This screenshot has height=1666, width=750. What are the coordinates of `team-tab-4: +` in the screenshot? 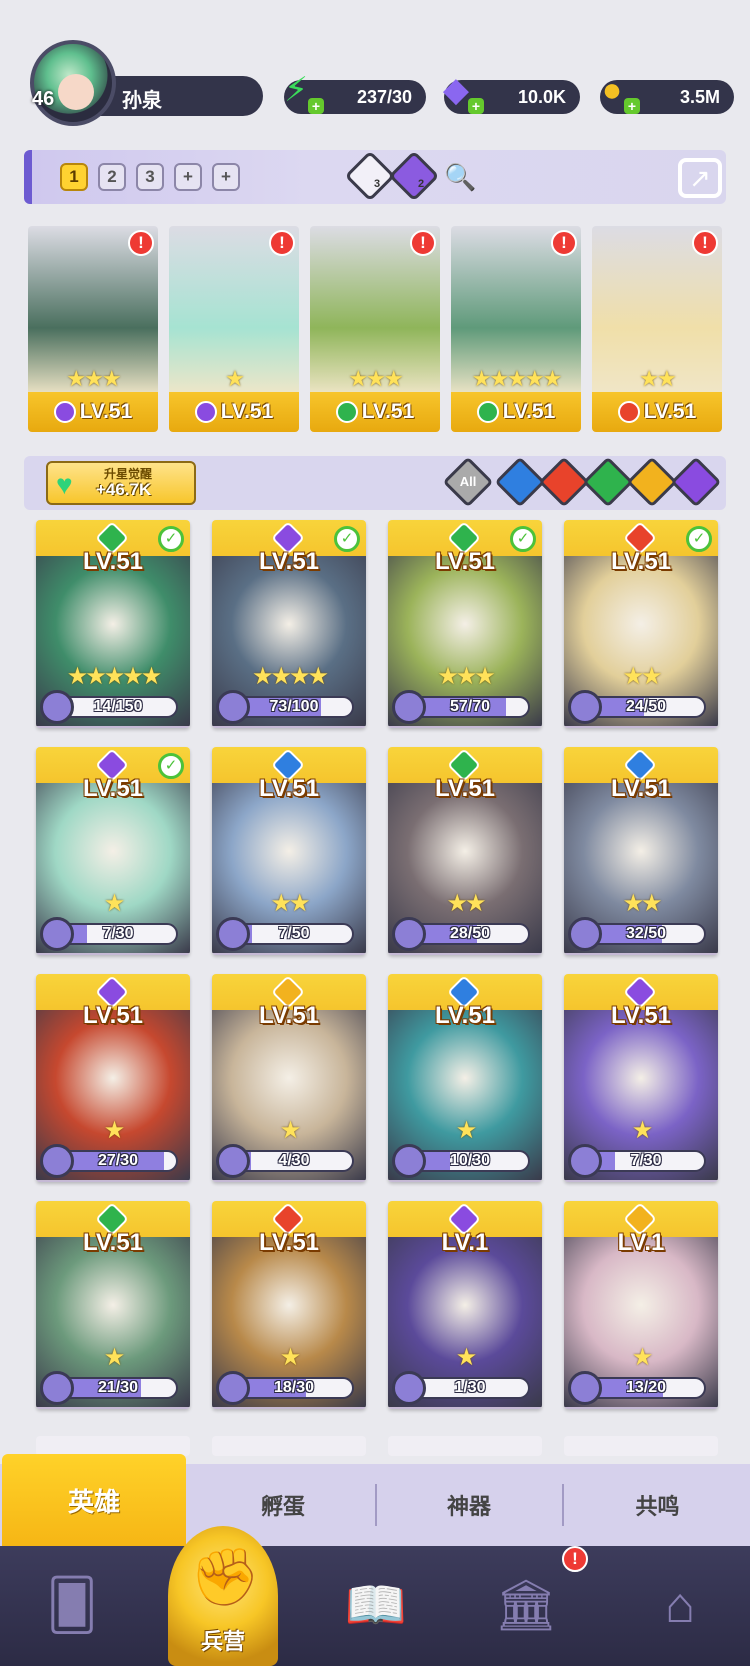 It's located at (188, 177).